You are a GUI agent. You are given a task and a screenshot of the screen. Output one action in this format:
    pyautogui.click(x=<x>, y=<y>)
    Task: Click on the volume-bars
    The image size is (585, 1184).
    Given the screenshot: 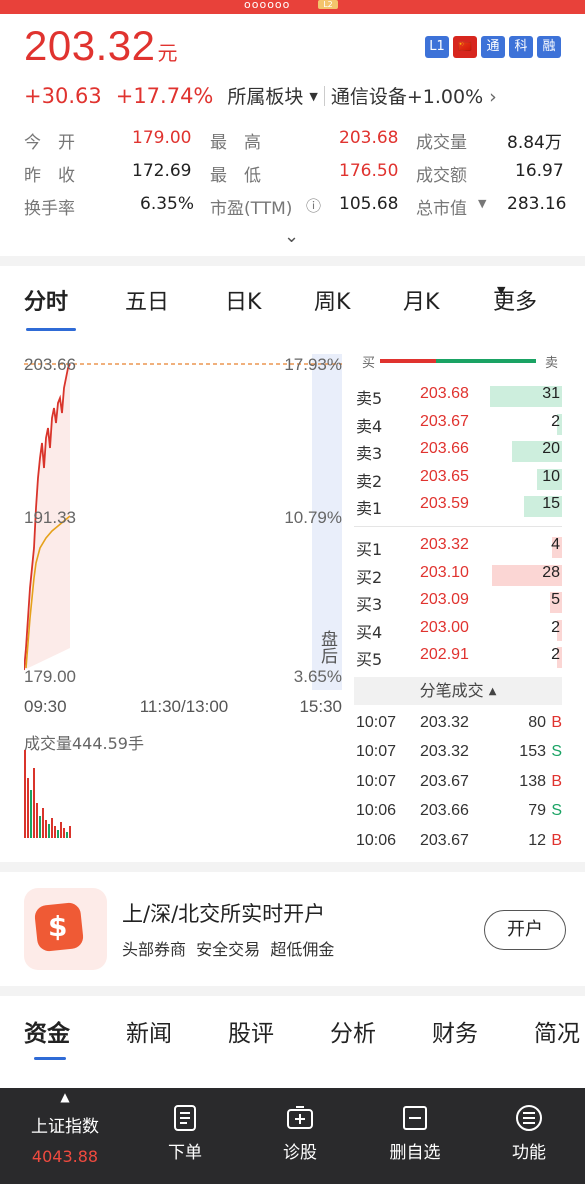 What is the action you would take?
    pyautogui.click(x=47, y=794)
    